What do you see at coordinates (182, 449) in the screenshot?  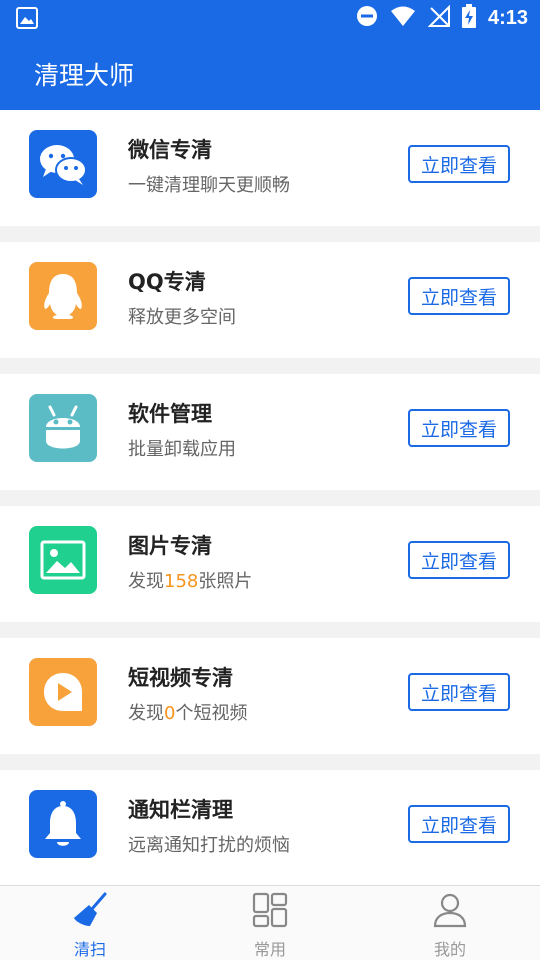 I see `card-subtitle: 批量卸载应用` at bounding box center [182, 449].